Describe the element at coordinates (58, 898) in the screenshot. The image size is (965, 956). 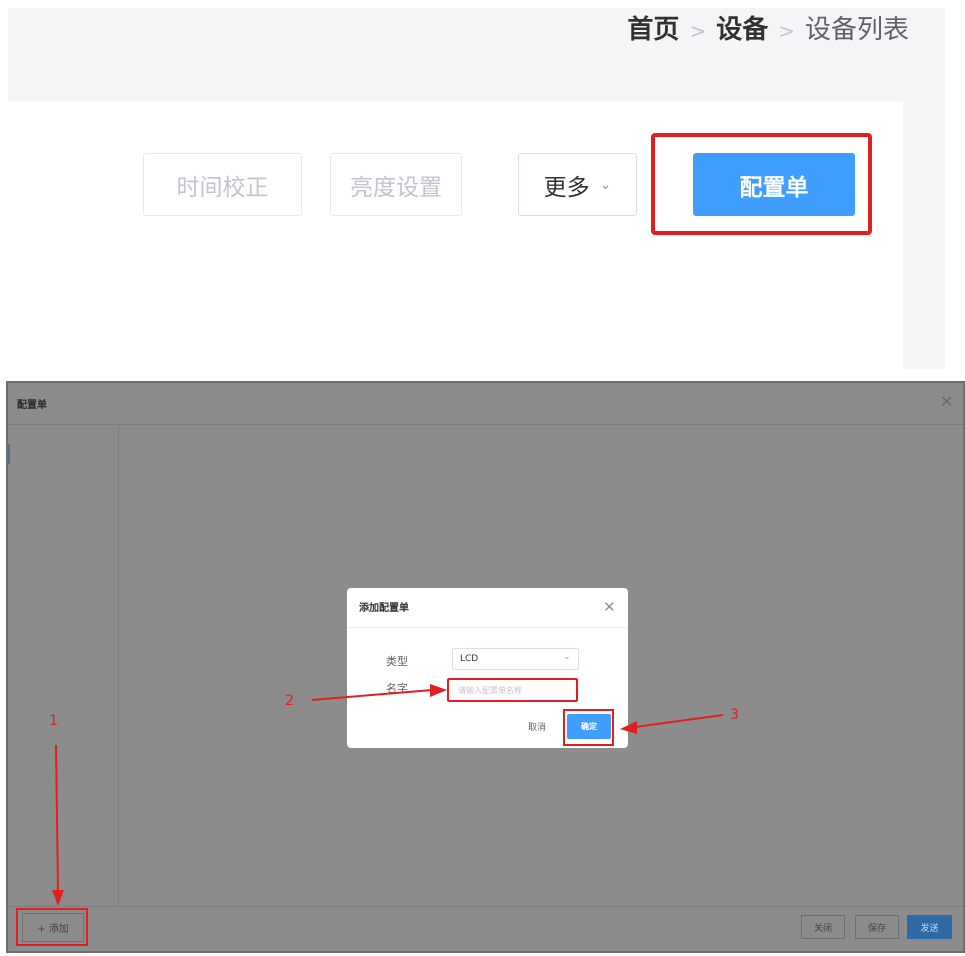
I see `arrow-1-head` at that location.